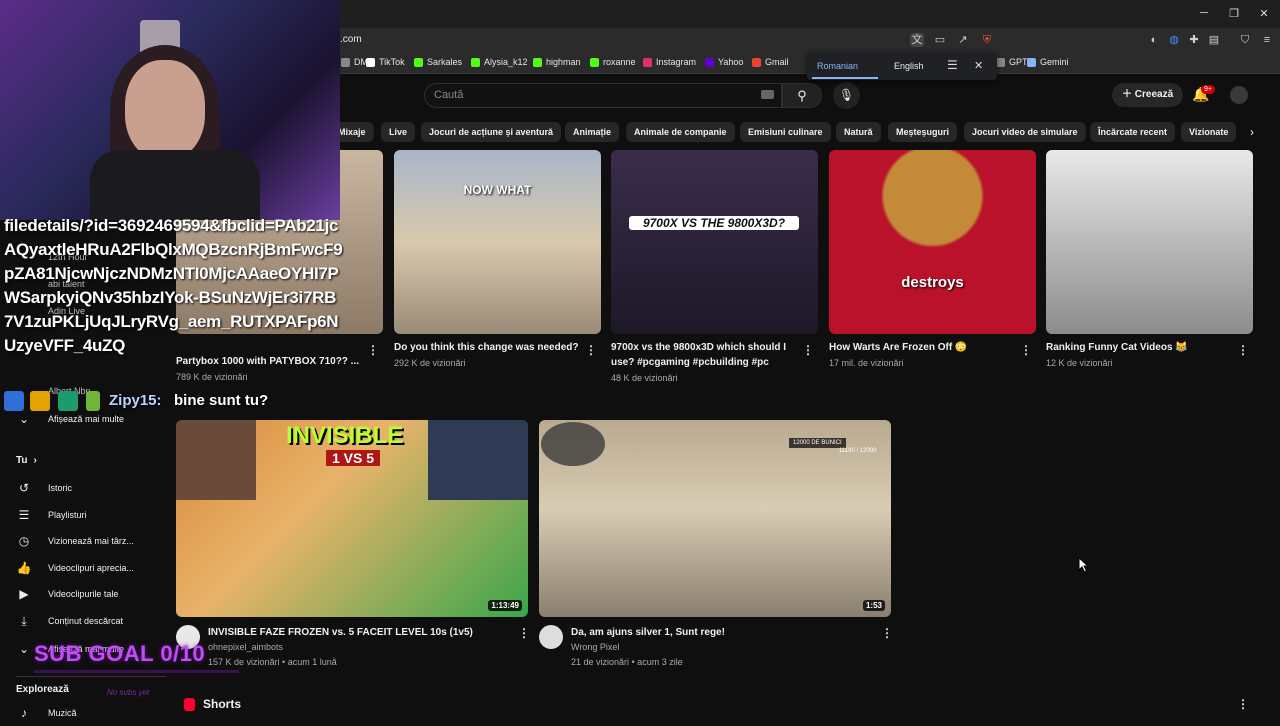 This screenshot has height=726, width=1280. What do you see at coordinates (1141, 347) in the screenshot?
I see `video-title: Ranking Funny Cat Videos 😹` at bounding box center [1141, 347].